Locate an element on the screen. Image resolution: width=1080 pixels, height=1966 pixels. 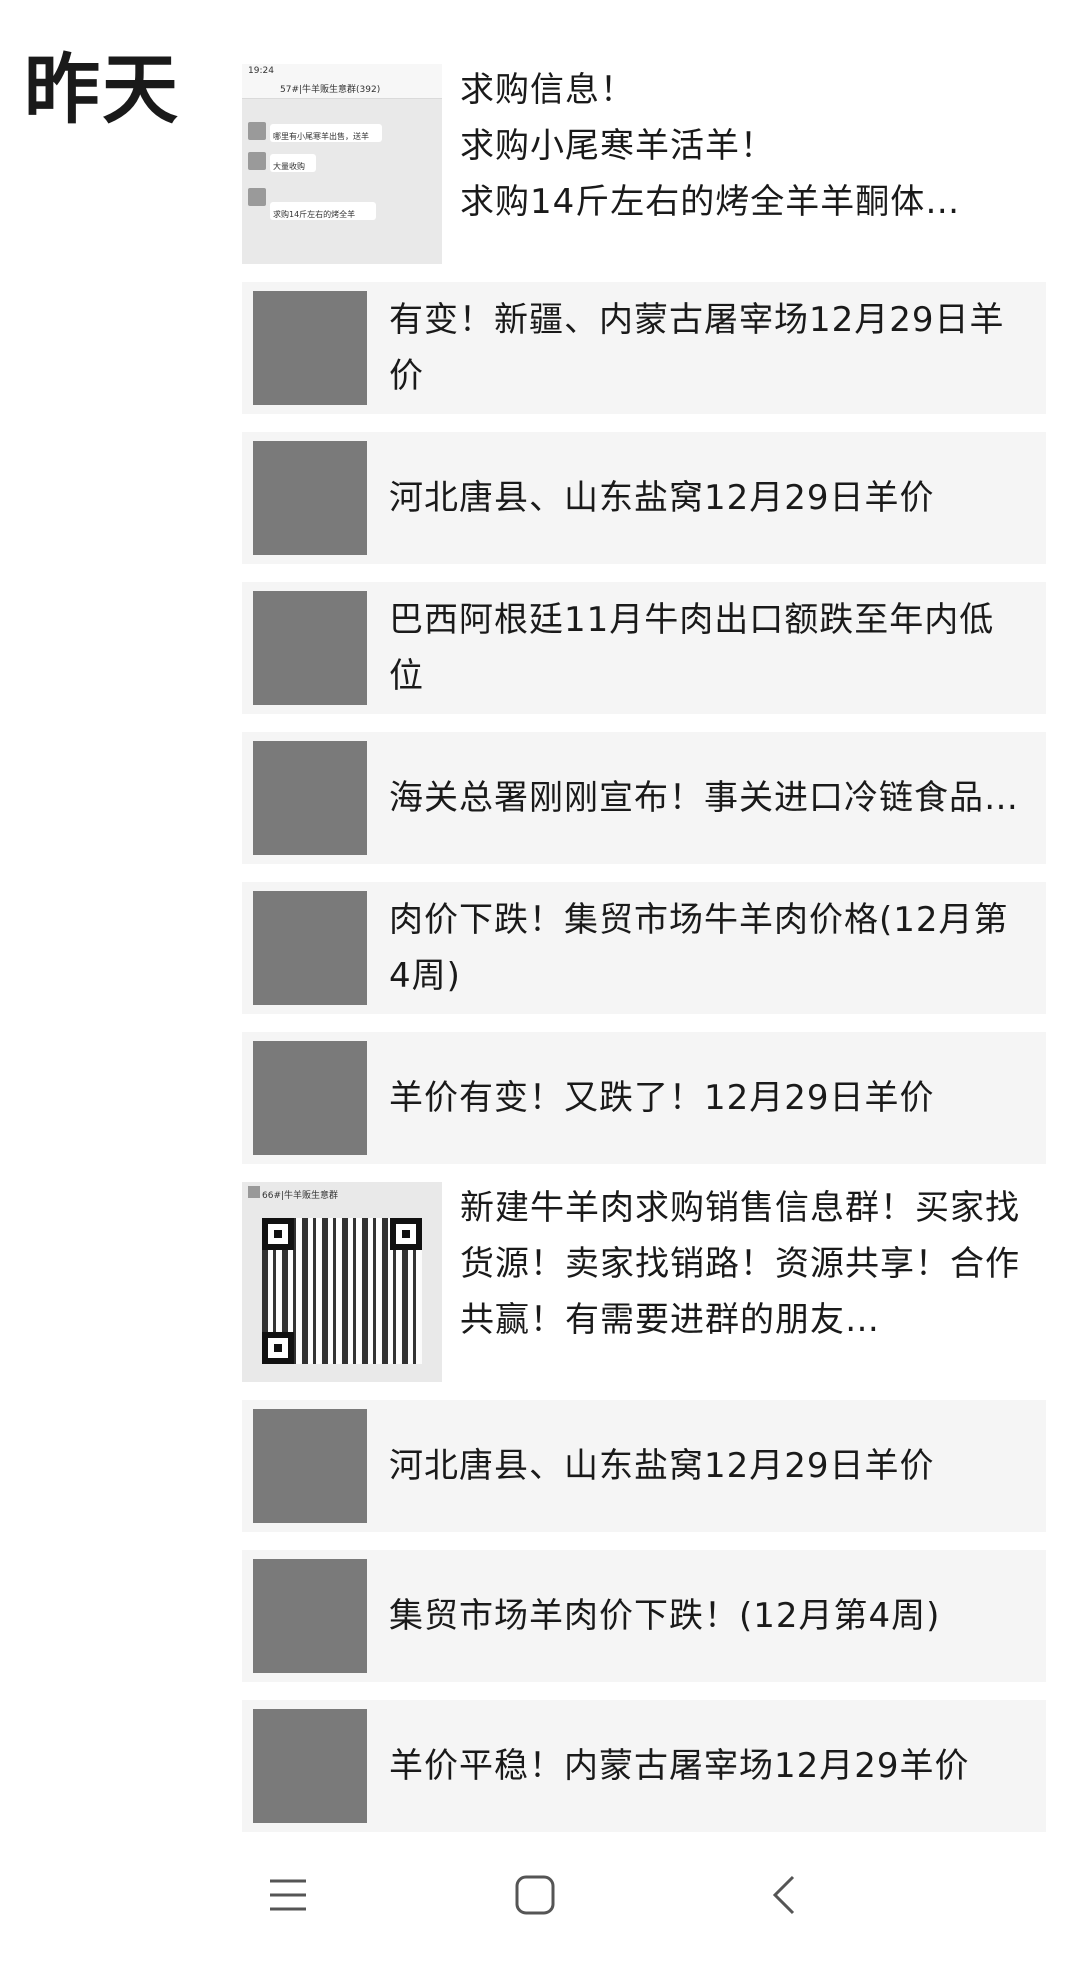
article-card: 羊价平稳！内蒙古屠宰场12月29羊价 is located at coordinates (644, 1766).